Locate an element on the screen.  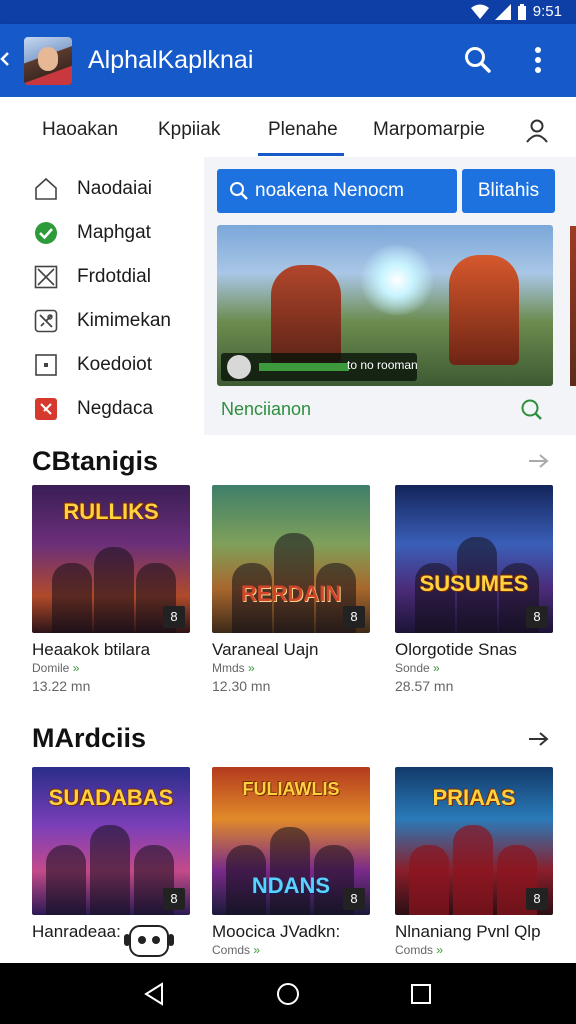
app-card-logo: RULLIKS is located at coordinates (111, 511).